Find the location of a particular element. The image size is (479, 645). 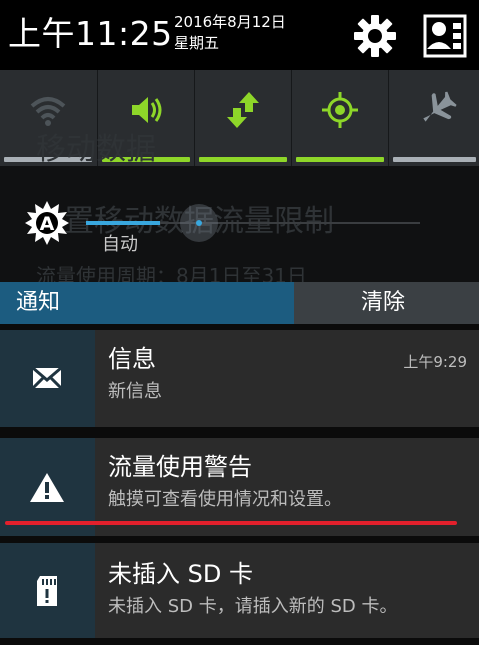

notification-subtitle: 触摸可查看使用情况和设置。 is located at coordinates (225, 499).